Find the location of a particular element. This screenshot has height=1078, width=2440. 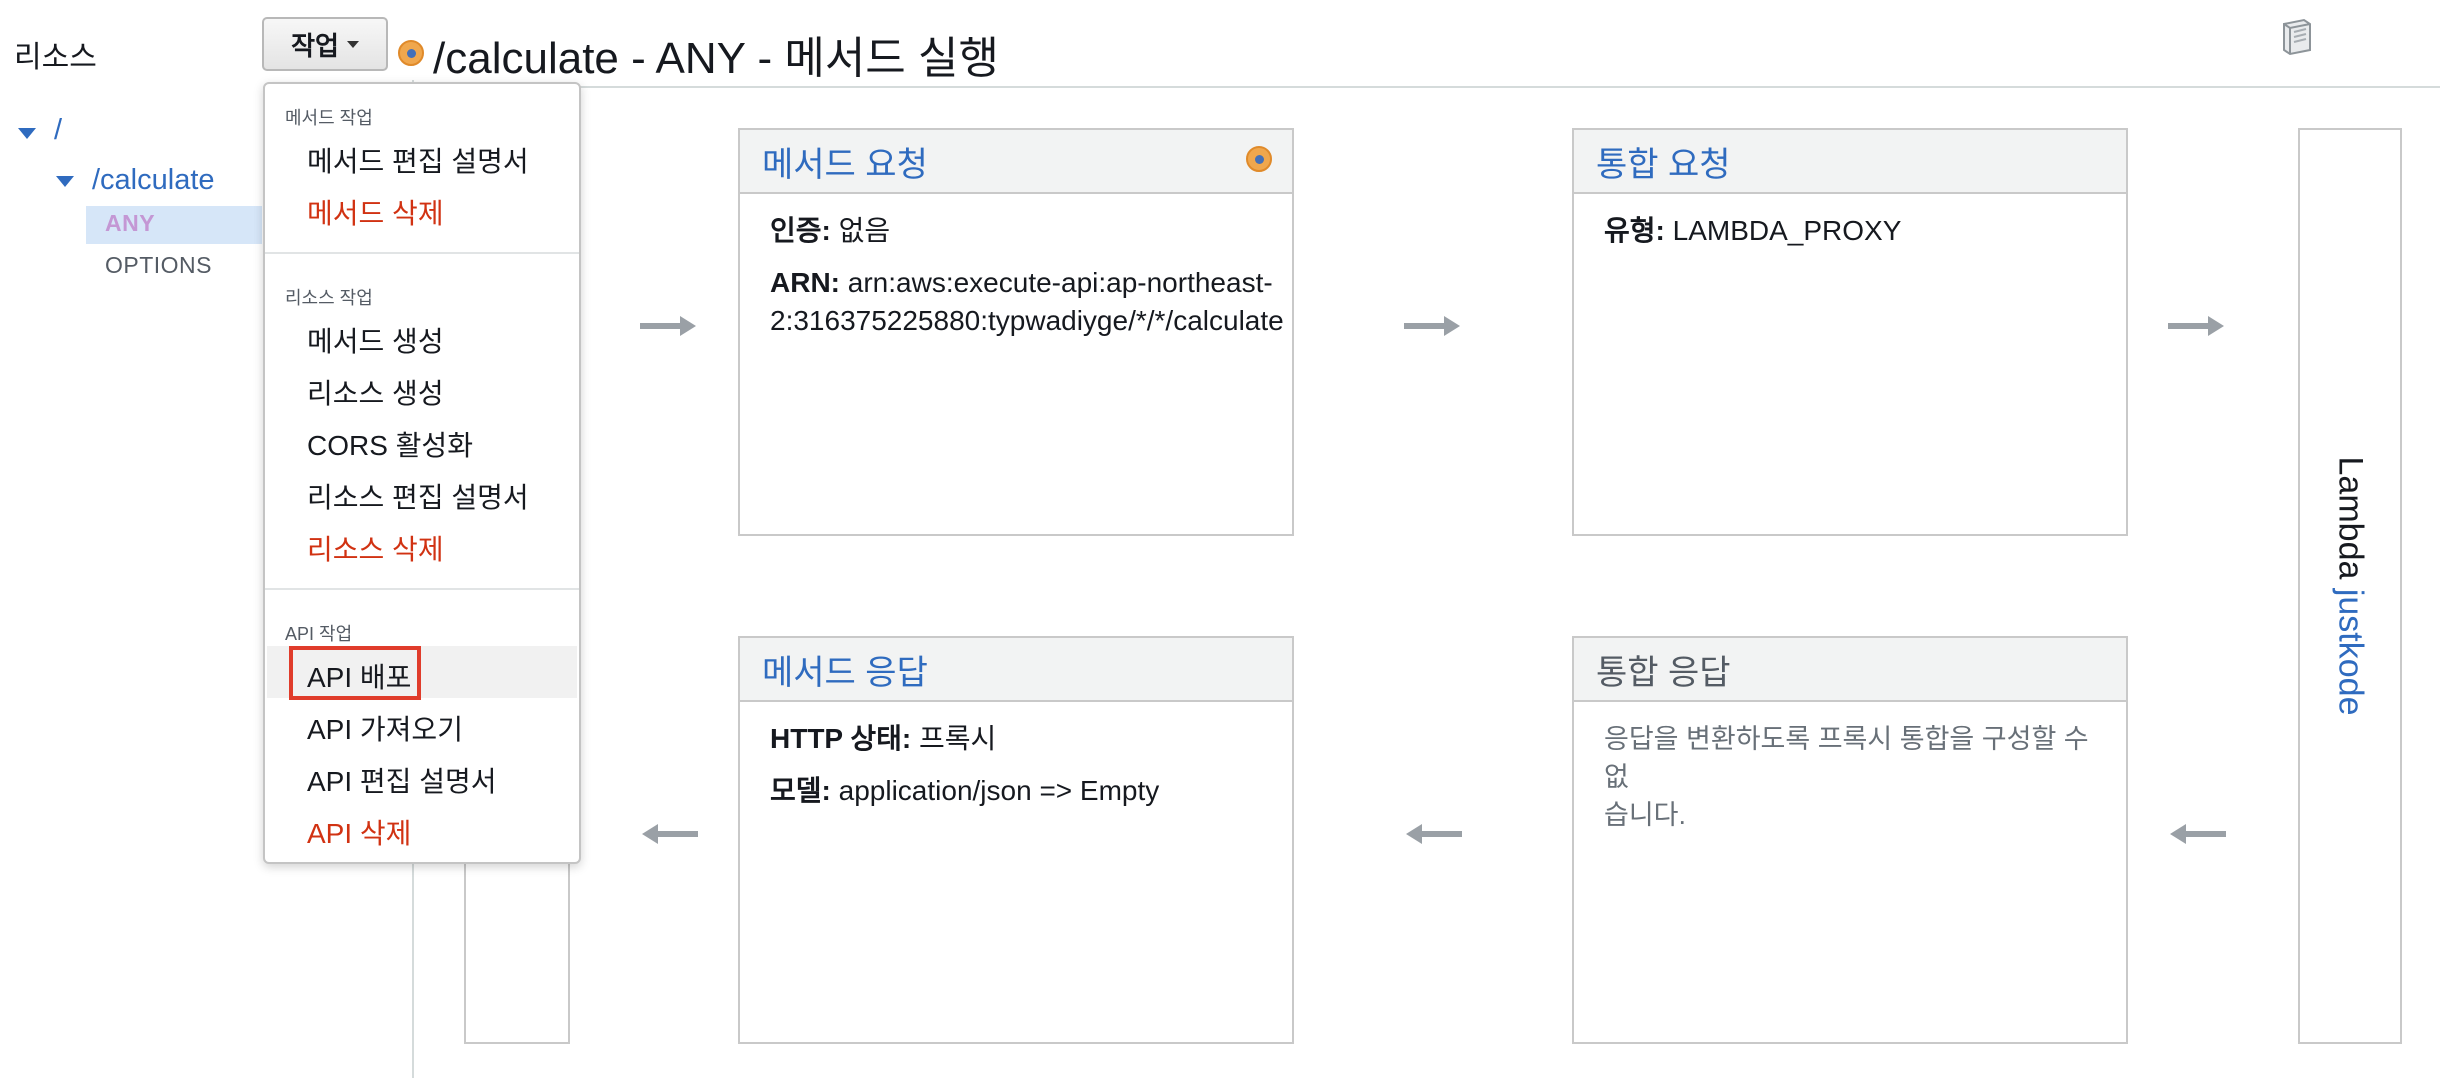

lambda-function-link: justkode is located at coordinates (2351, 652).